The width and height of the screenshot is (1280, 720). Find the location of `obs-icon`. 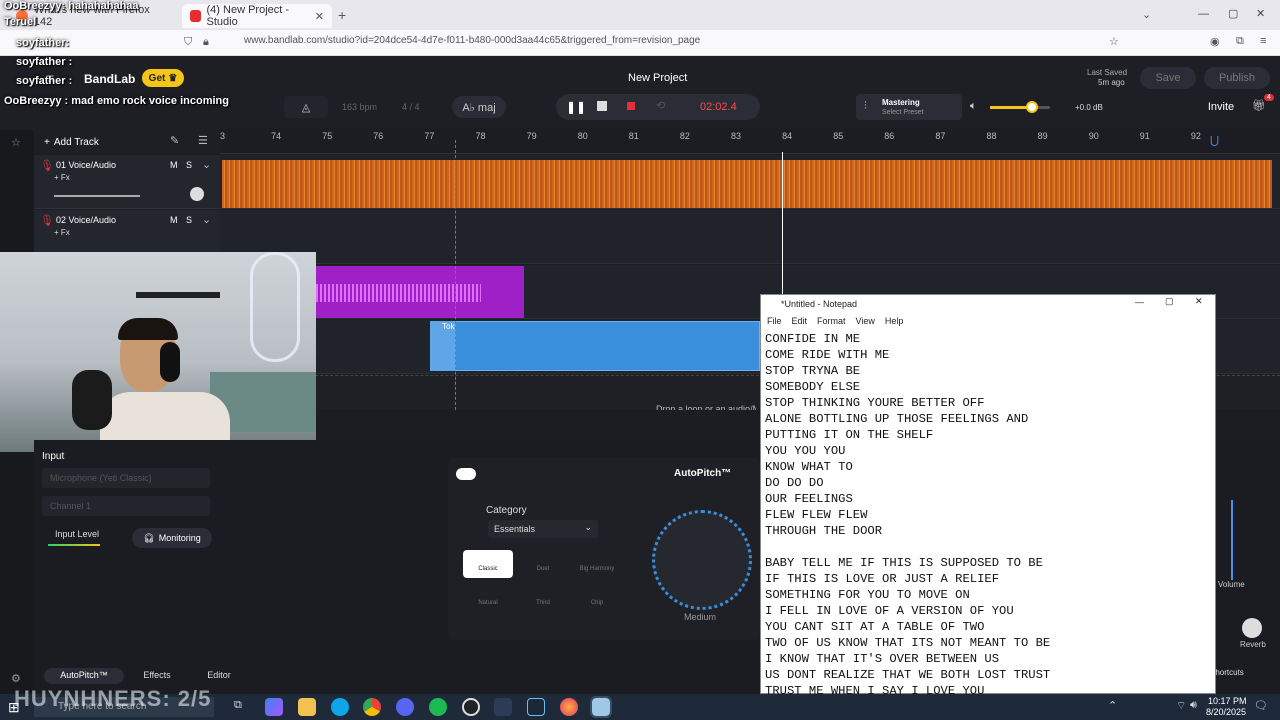

obs-icon is located at coordinates (471, 707).